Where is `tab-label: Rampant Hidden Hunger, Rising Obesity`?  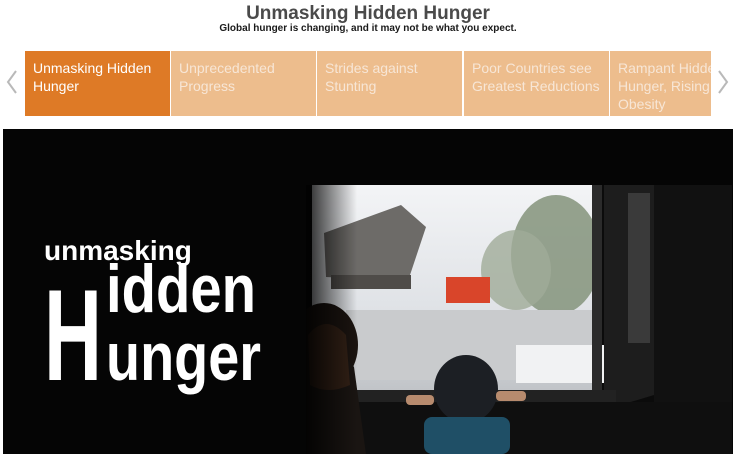
tab-label: Rampant Hidden Hunger, Rising Obesity is located at coordinates (664, 86).